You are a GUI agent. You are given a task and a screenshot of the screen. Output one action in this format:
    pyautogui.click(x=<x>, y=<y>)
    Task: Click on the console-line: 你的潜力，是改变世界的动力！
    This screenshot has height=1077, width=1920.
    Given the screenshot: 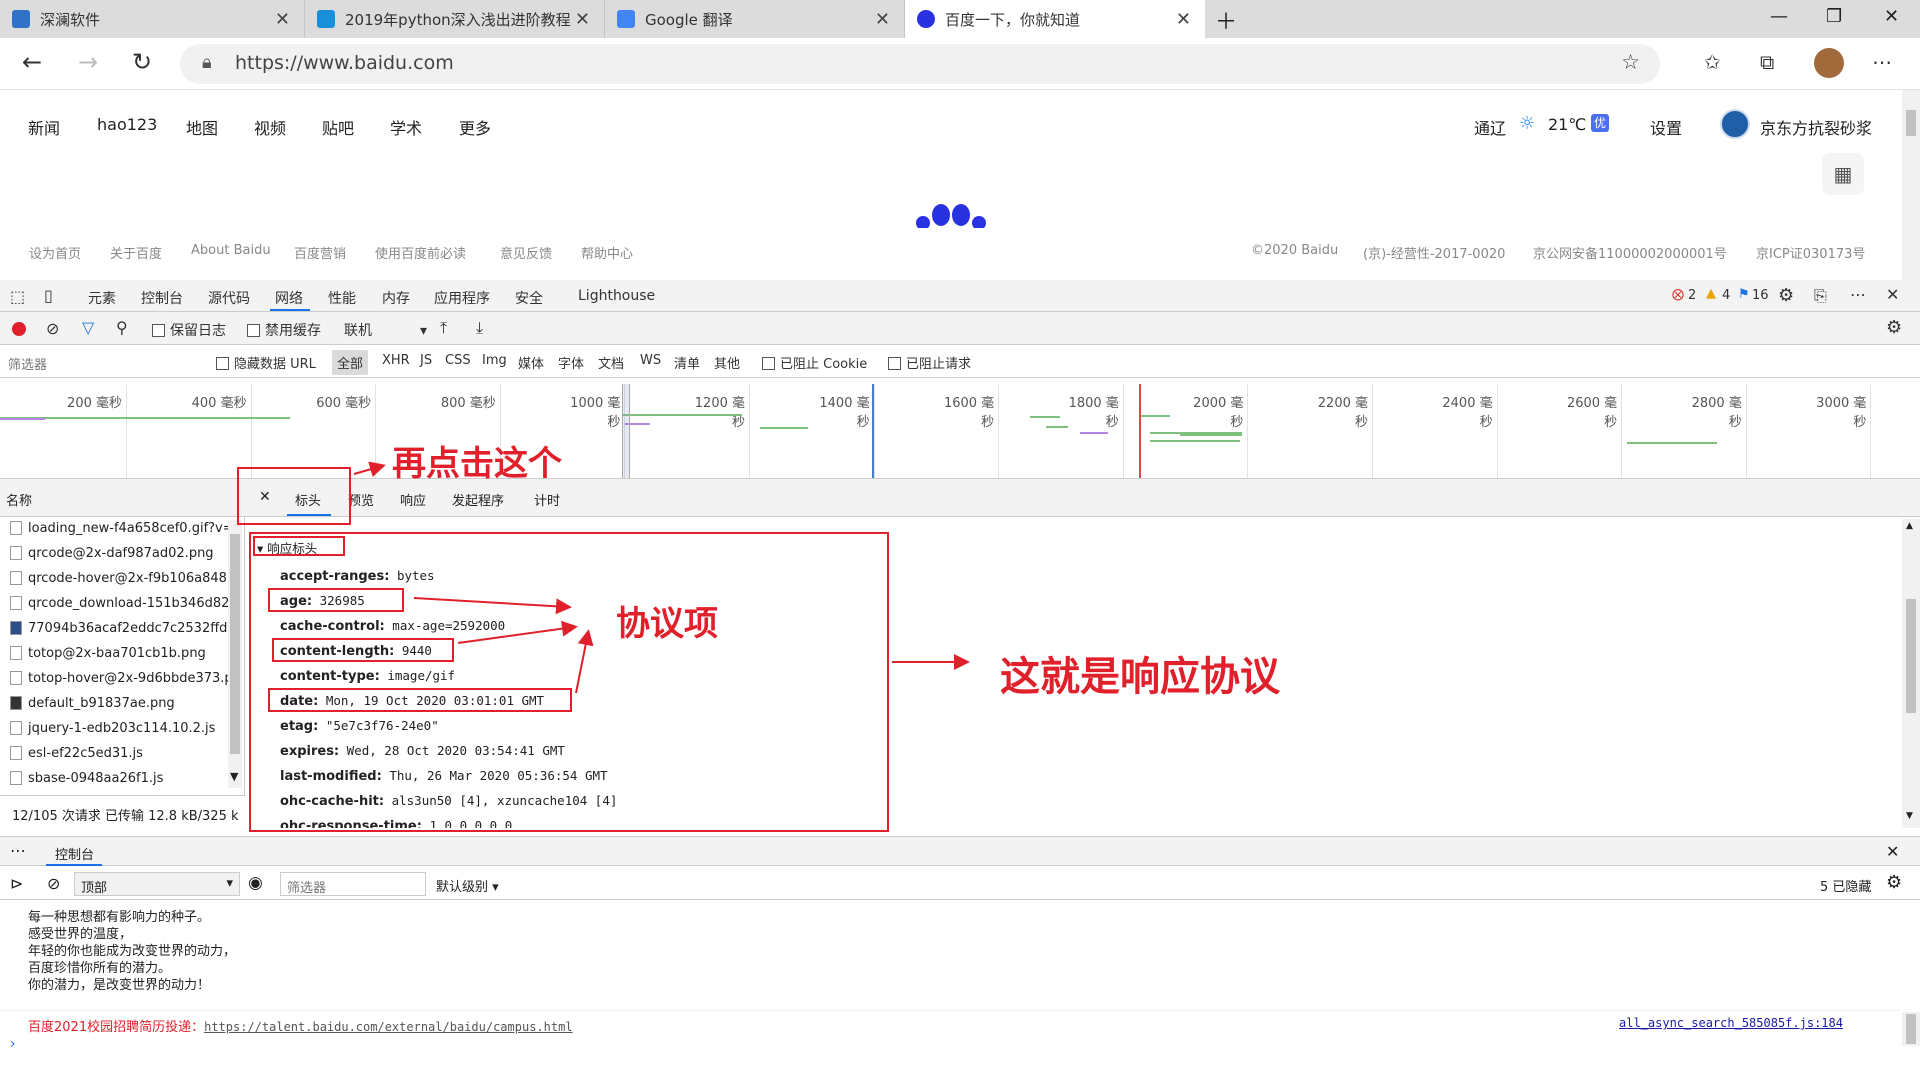 What is the action you would take?
    pyautogui.click(x=119, y=985)
    